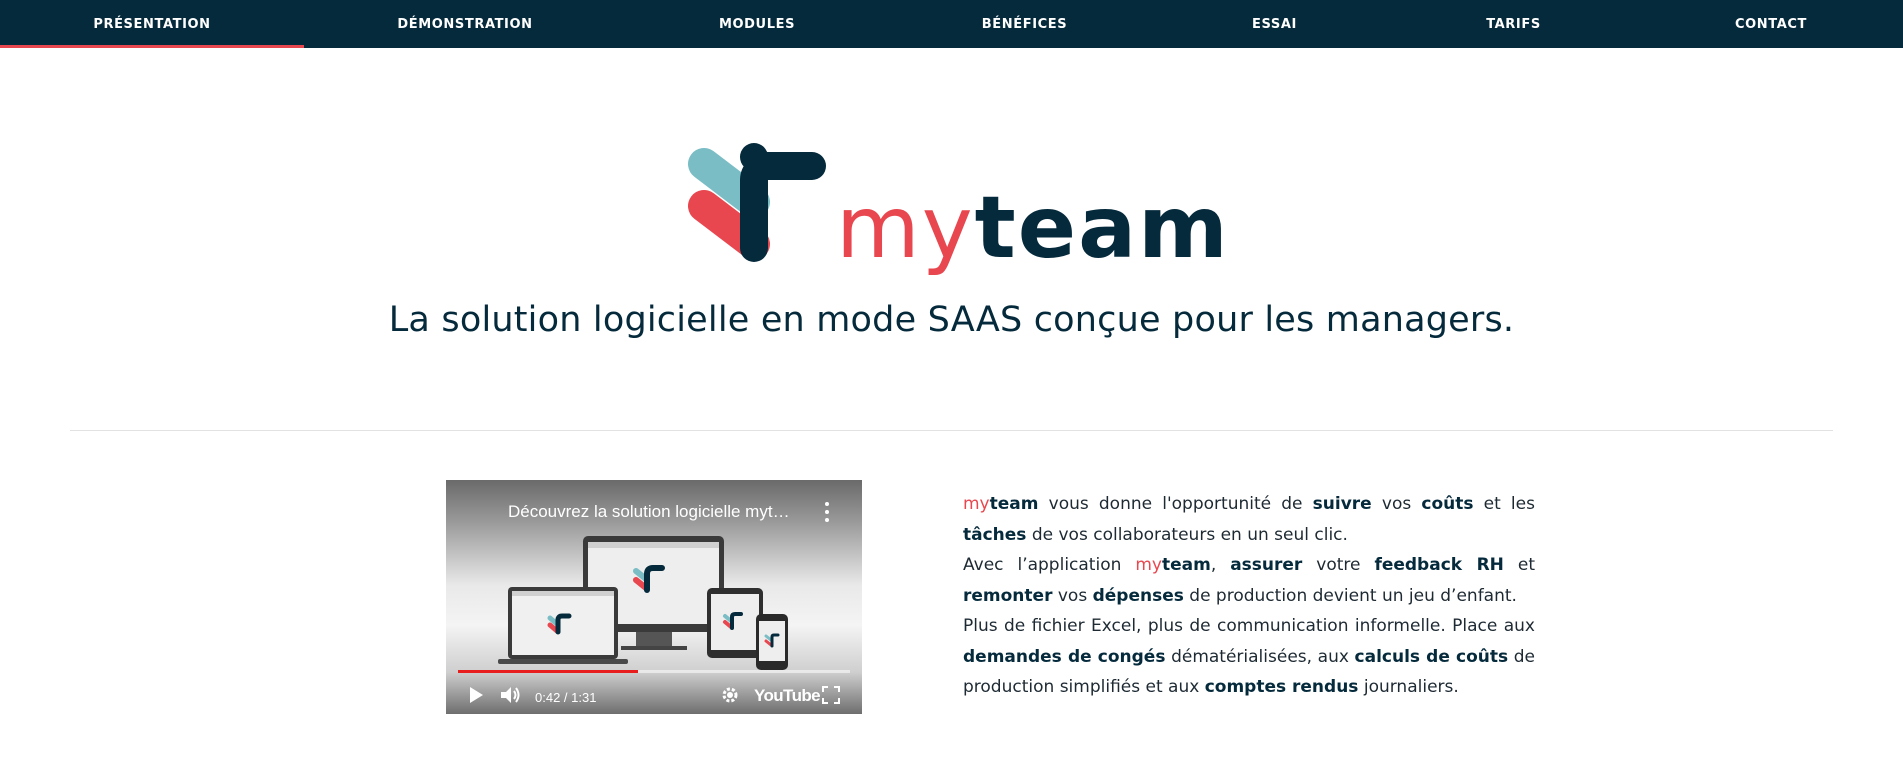 The height and width of the screenshot is (772, 1903). I want to click on emphasis: feedback RH, so click(1439, 565).